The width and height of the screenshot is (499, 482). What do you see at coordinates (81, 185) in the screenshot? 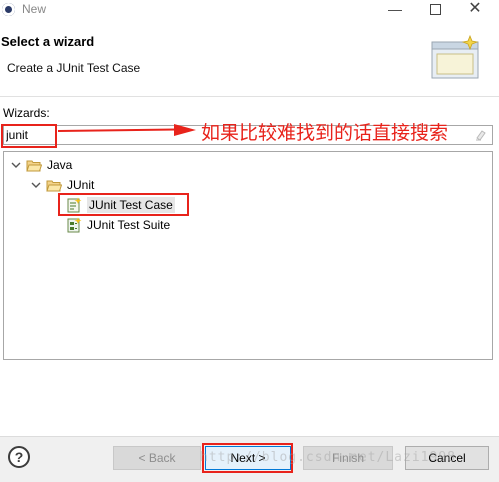
I see `tree-item-label: JUnit` at bounding box center [81, 185].